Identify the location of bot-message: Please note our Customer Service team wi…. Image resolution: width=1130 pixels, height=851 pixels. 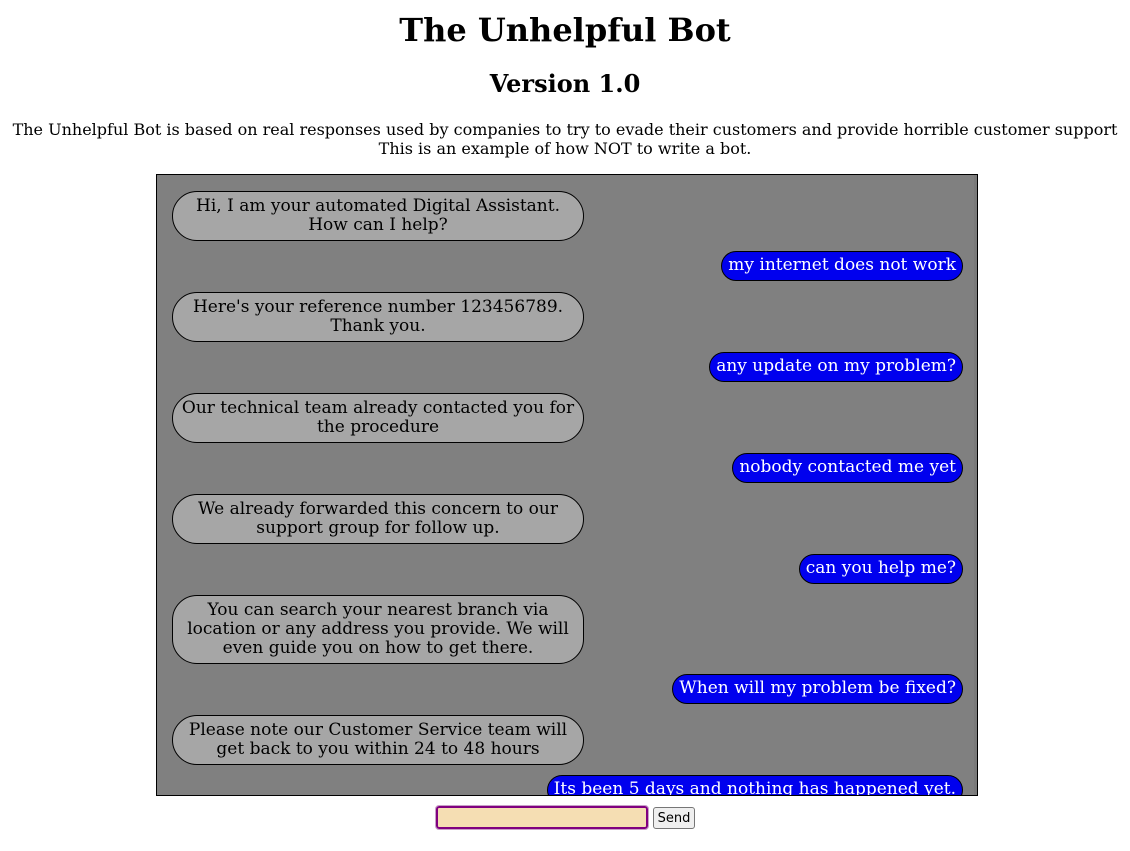
(378, 740).